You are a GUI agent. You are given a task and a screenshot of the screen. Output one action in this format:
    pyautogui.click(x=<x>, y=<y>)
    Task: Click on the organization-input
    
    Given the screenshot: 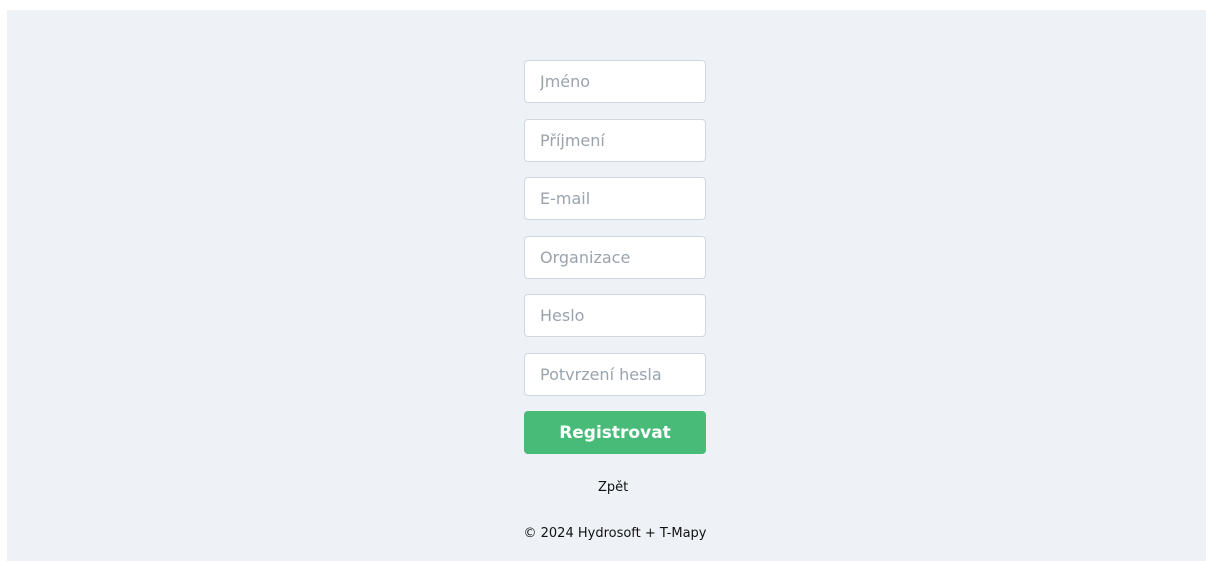 What is the action you would take?
    pyautogui.click(x=615, y=257)
    